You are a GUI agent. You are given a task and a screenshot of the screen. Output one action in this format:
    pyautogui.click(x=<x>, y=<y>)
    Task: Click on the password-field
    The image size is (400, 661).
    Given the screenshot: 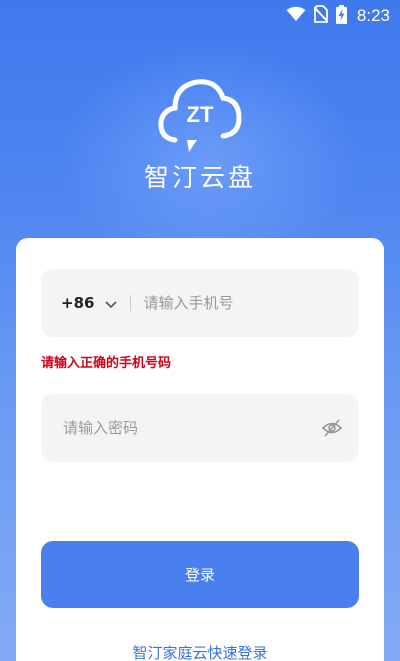 What is the action you would take?
    pyautogui.click(x=200, y=428)
    